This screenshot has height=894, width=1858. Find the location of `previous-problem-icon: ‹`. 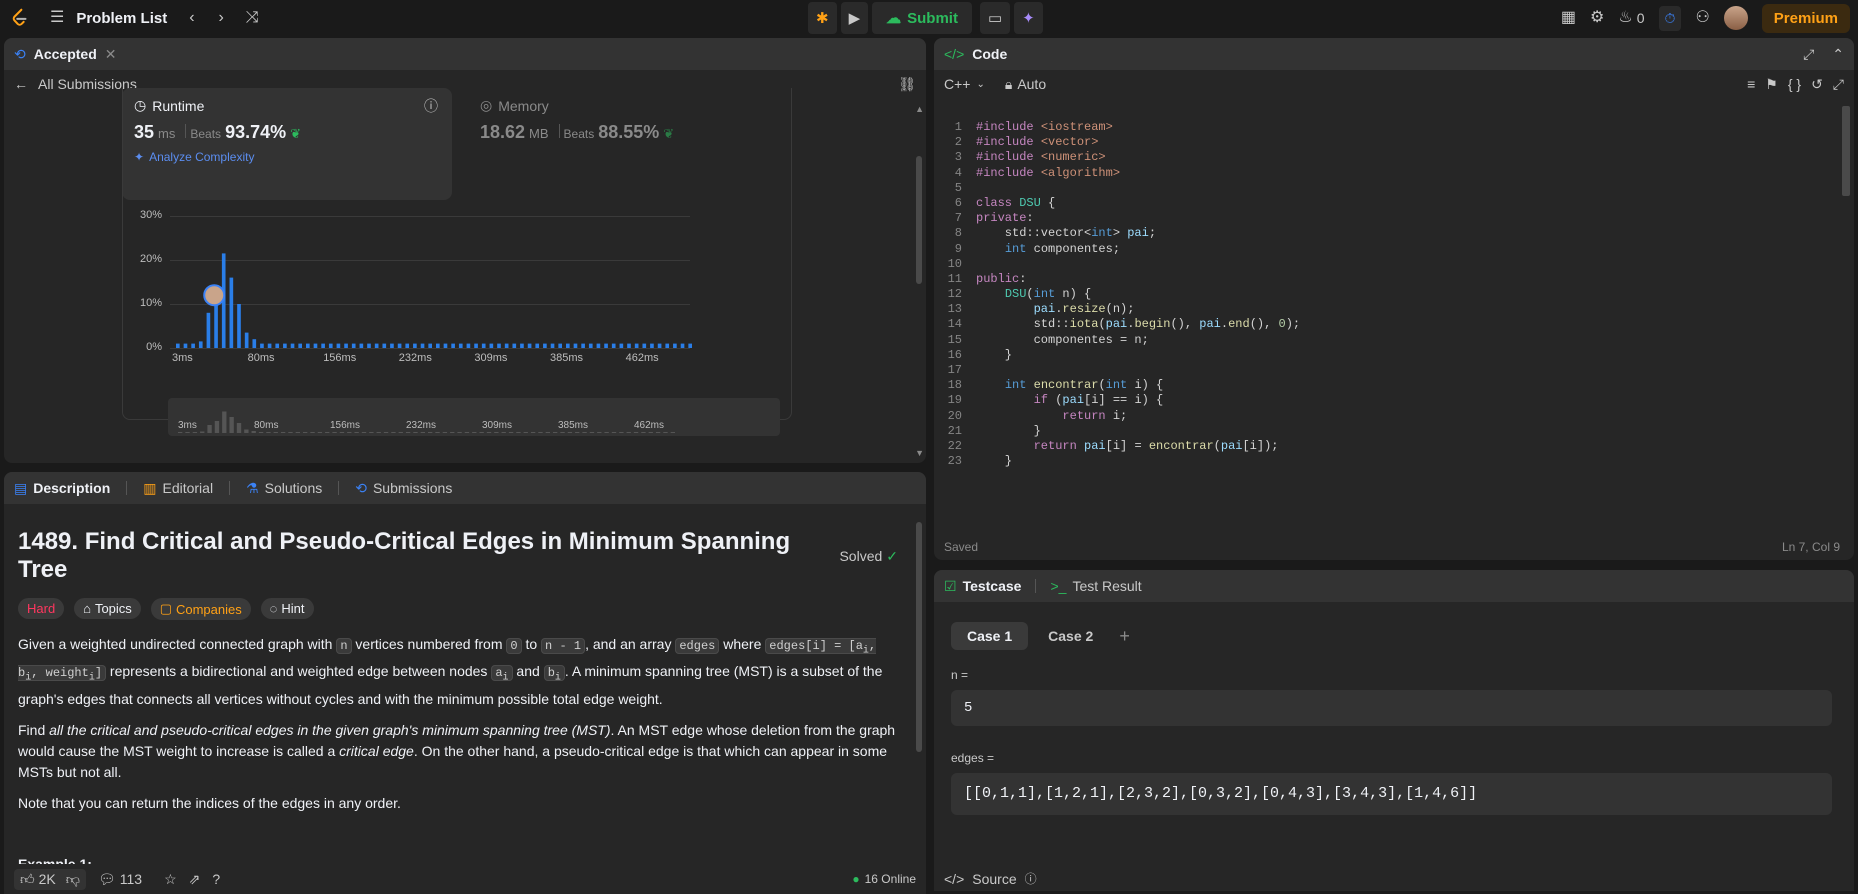

previous-problem-icon: ‹ is located at coordinates (191, 18).